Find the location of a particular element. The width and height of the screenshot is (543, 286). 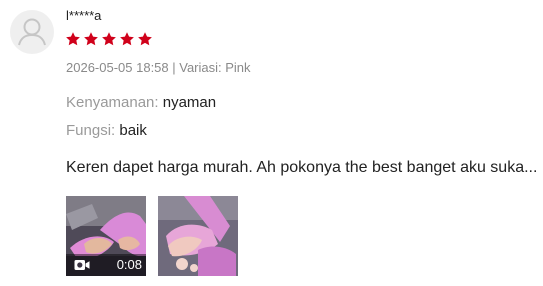

review-photo-image is located at coordinates (198, 236).